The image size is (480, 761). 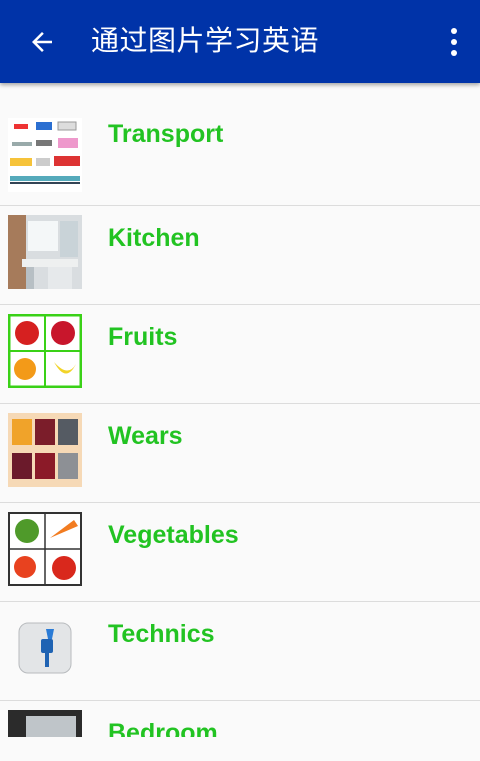 What do you see at coordinates (240, 749) in the screenshot?
I see `bottom-strip` at bounding box center [240, 749].